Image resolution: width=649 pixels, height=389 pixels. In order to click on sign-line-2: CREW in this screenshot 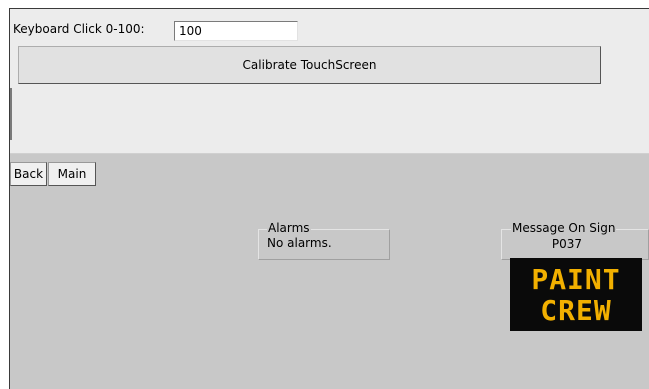, I will do `click(576, 310)`.